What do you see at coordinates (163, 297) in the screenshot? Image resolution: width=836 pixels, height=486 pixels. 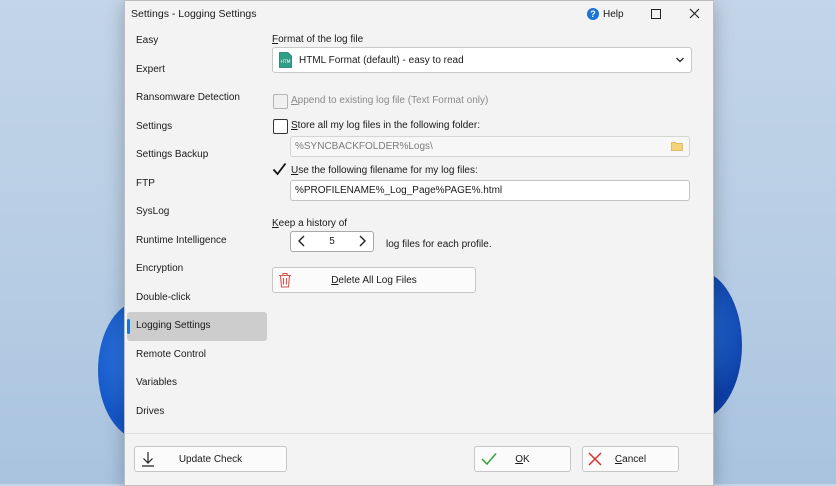 I see `sidebar-item-label: Double-click` at bounding box center [163, 297].